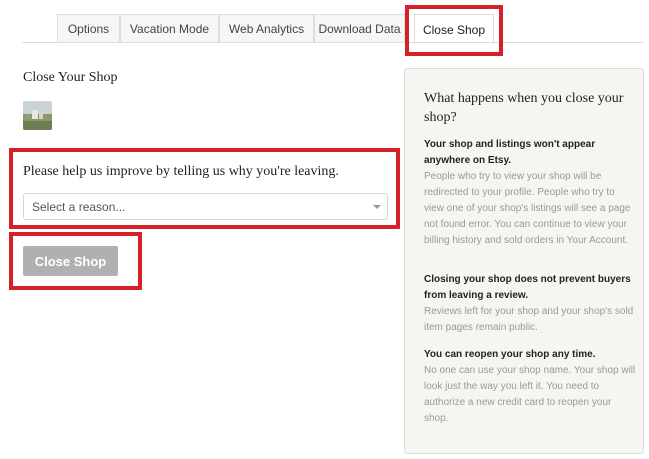  What do you see at coordinates (70, 77) in the screenshot?
I see `page-title: Close Your Shop` at bounding box center [70, 77].